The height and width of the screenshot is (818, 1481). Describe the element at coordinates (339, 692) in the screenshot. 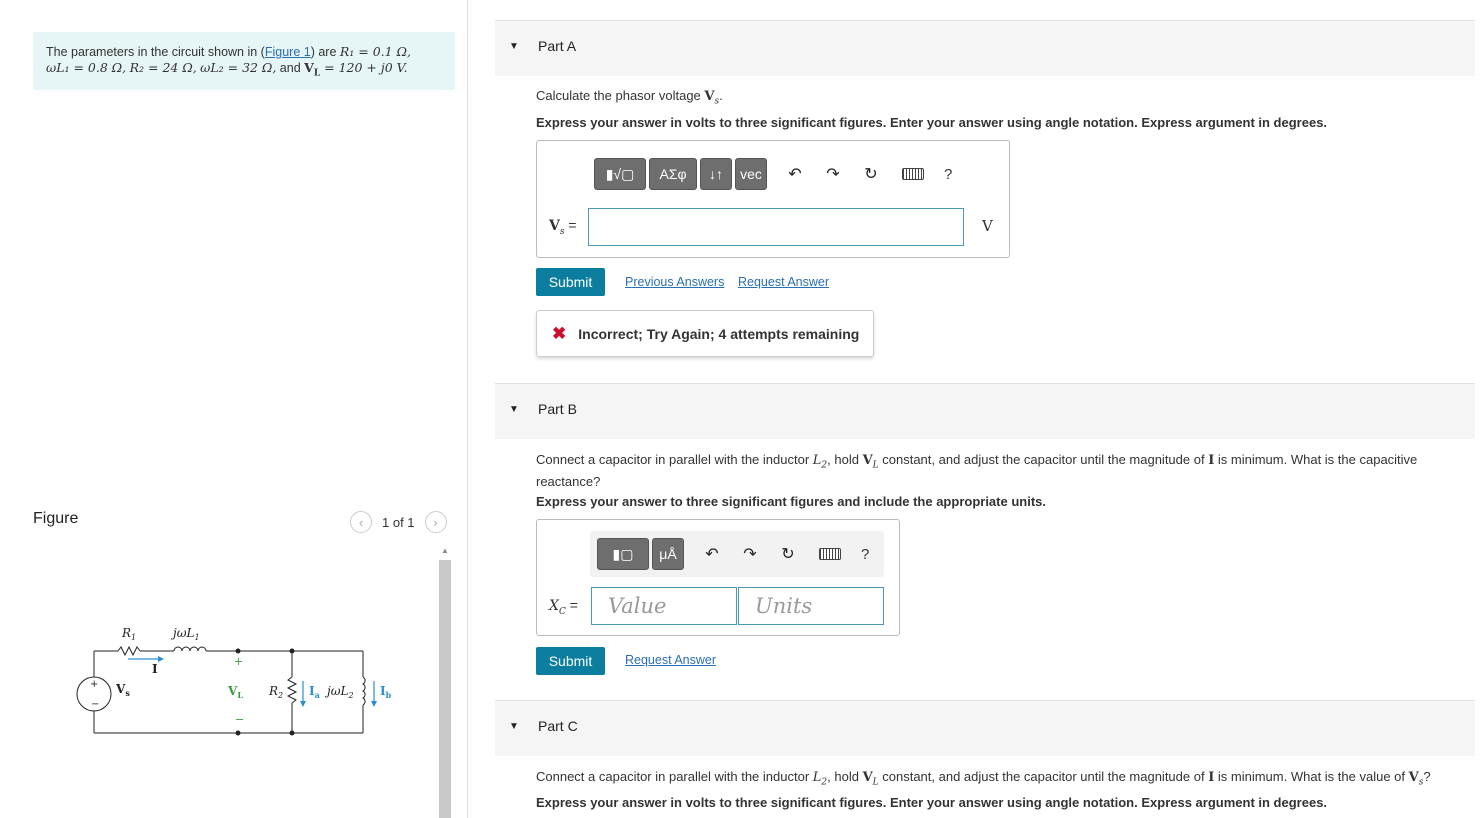

I see `jwl2-label: jωL2` at that location.